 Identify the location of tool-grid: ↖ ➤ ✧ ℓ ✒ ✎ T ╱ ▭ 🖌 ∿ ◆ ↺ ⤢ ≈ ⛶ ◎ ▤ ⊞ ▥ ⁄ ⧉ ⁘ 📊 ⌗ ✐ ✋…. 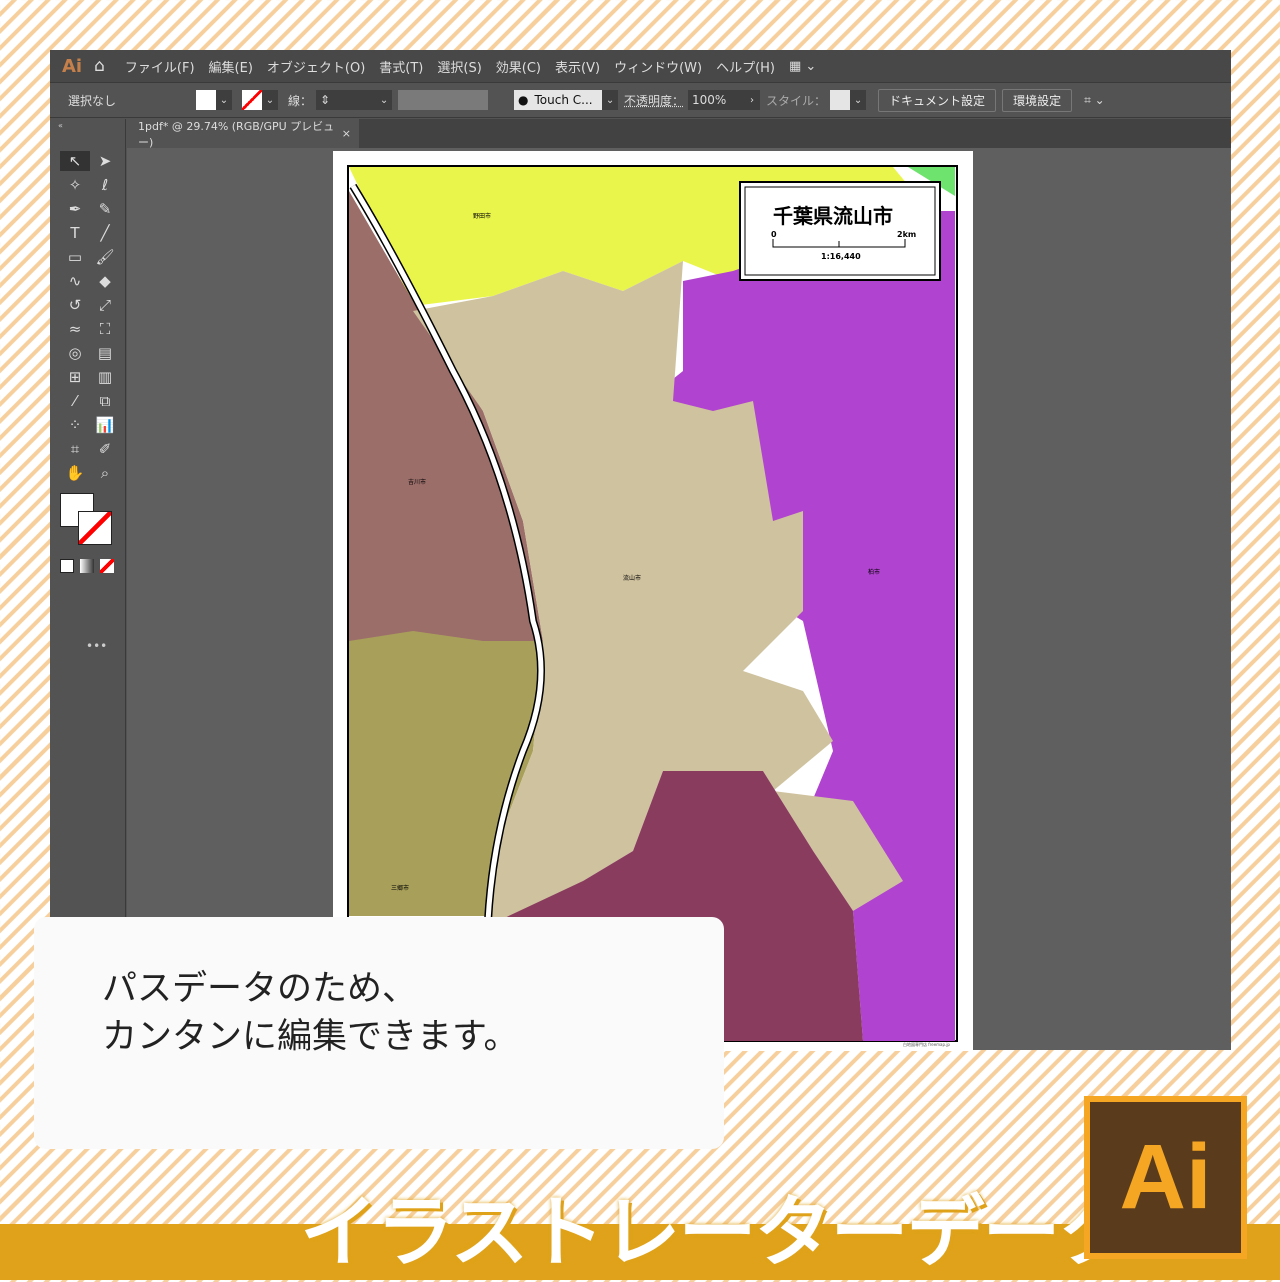
(90, 317).